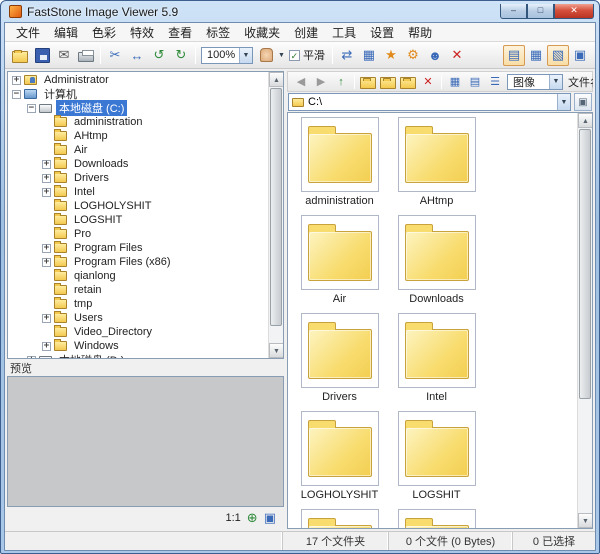 Image resolution: width=600 pixels, height=554 pixels. I want to click on hand-tool-dropdown-icon: ▼, so click(281, 55).